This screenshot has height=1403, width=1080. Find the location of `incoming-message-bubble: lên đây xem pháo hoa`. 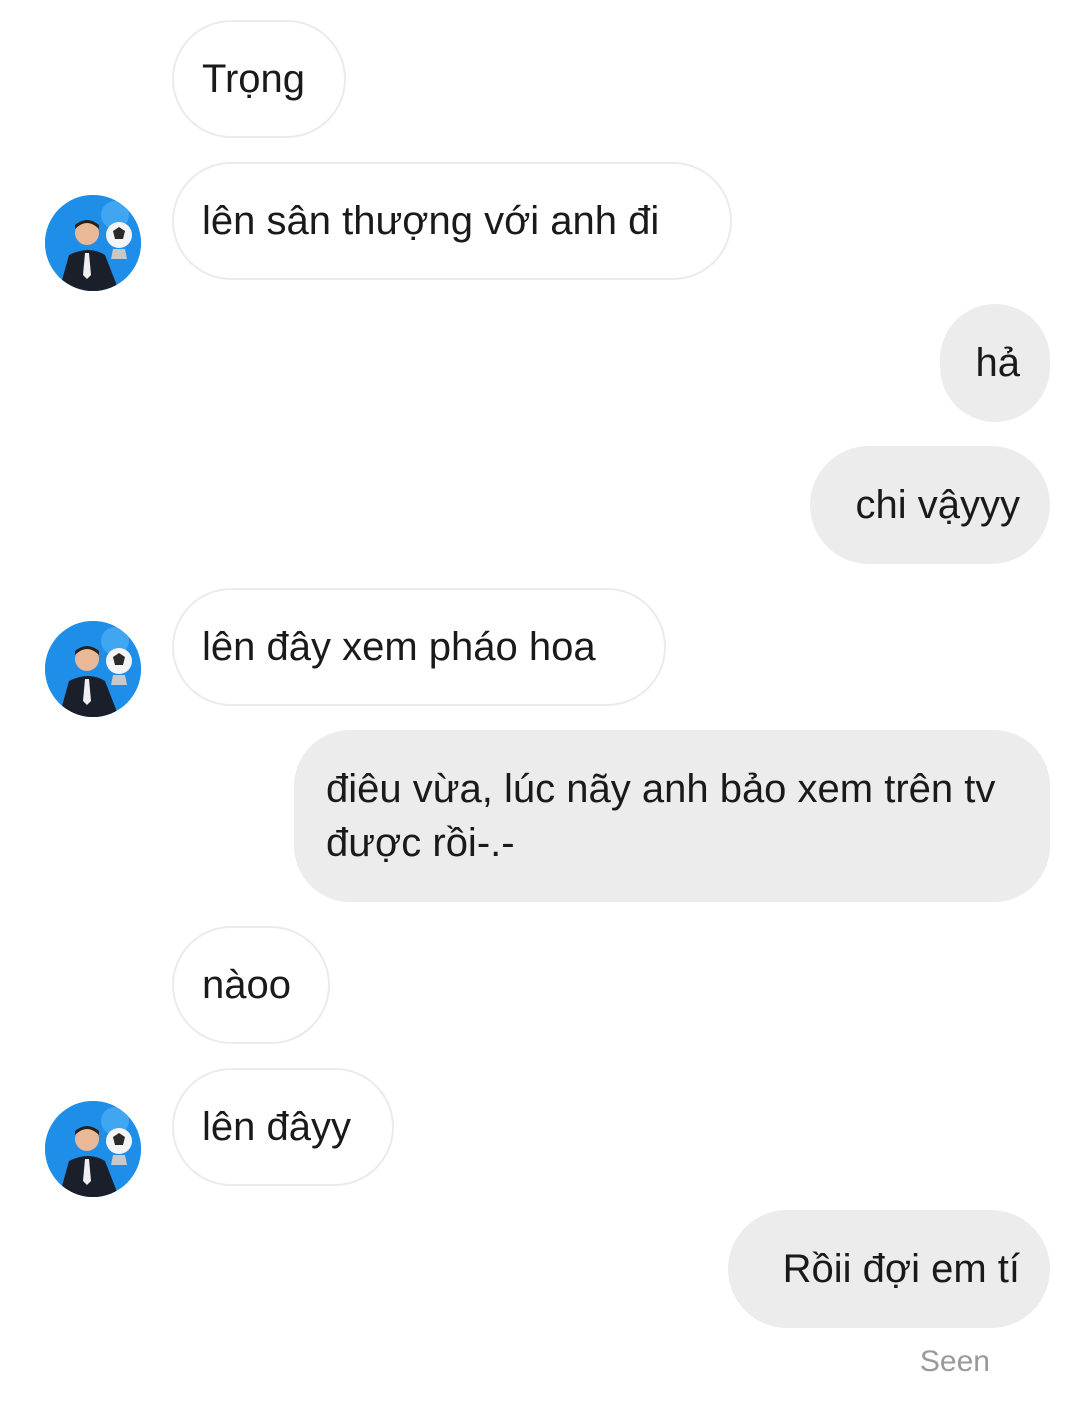

incoming-message-bubble: lên đây xem pháo hoa is located at coordinates (419, 647).